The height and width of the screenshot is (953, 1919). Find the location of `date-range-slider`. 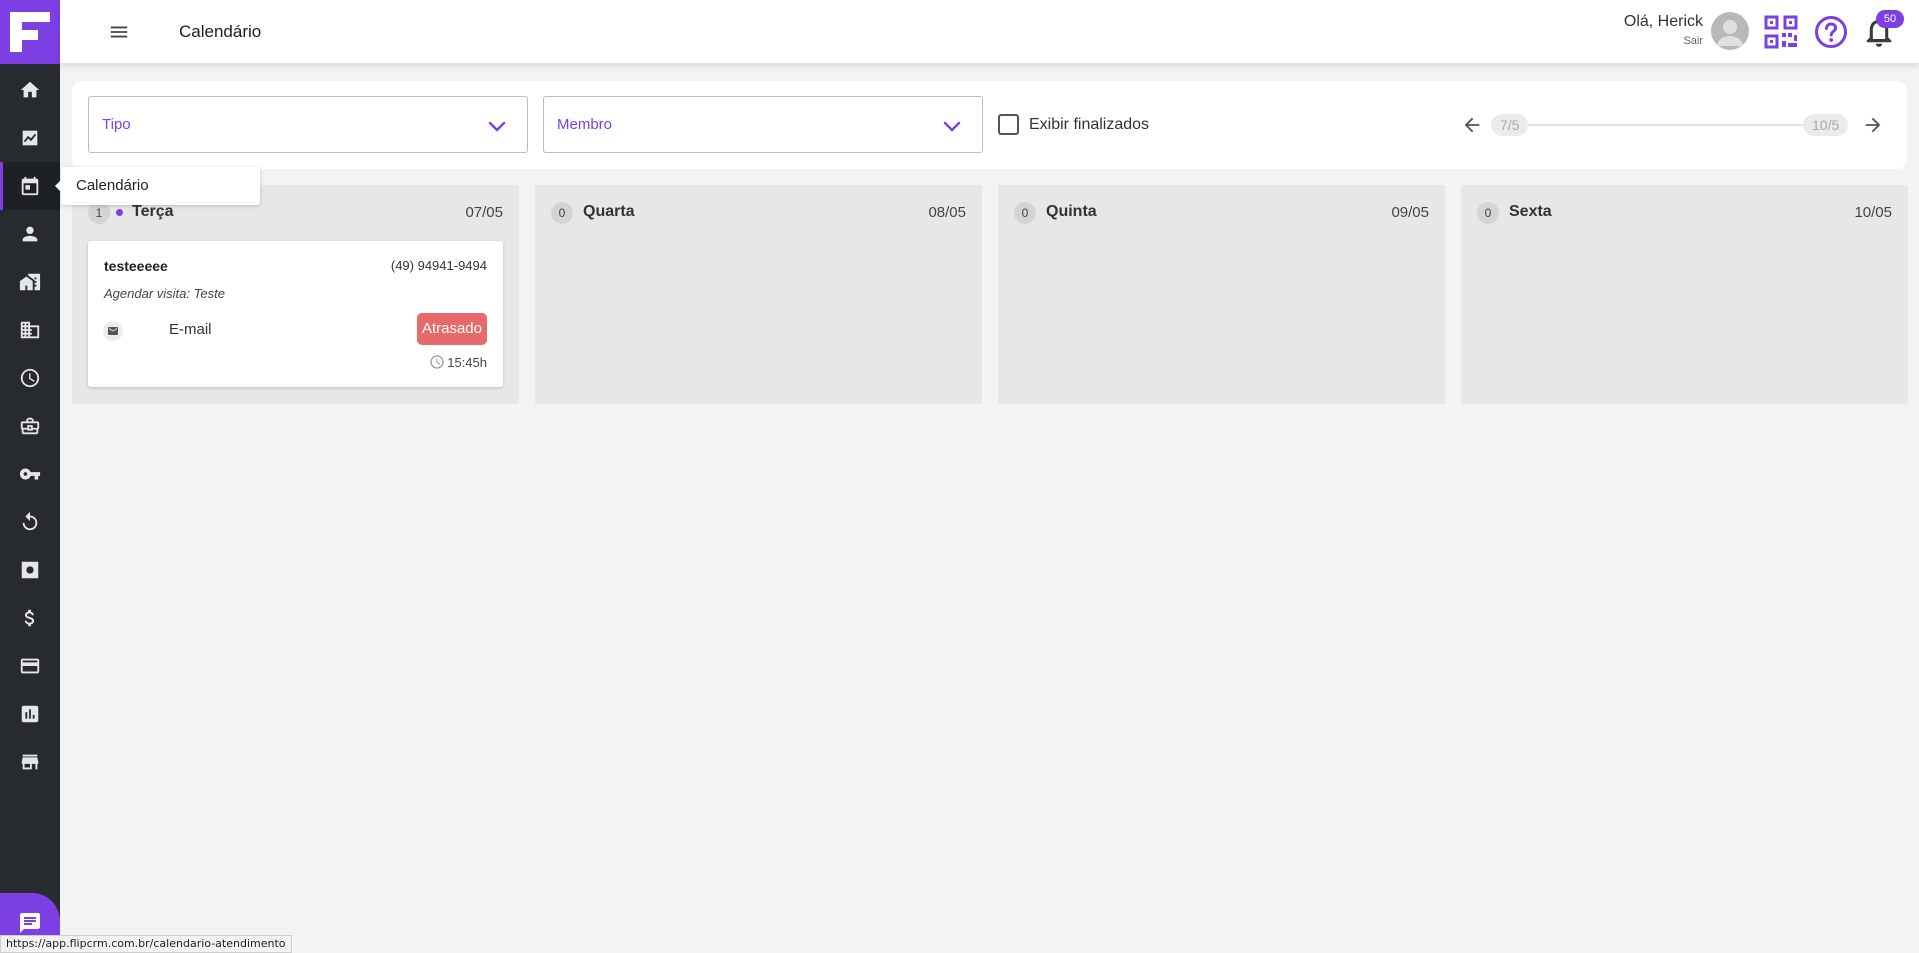

date-range-slider is located at coordinates (1677, 125).